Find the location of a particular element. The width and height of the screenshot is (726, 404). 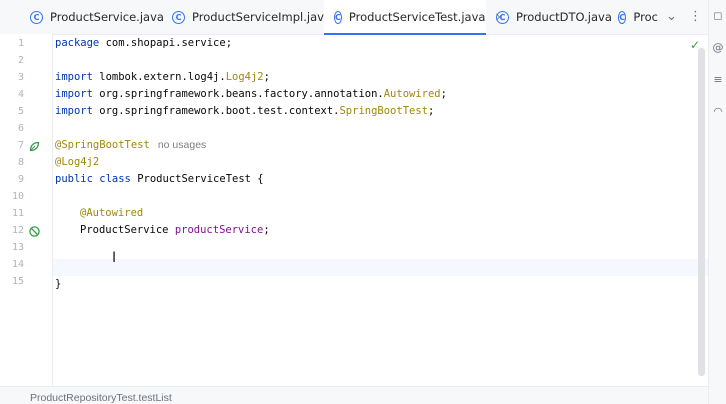

tab-overflow: C Proc is located at coordinates (638, 17).